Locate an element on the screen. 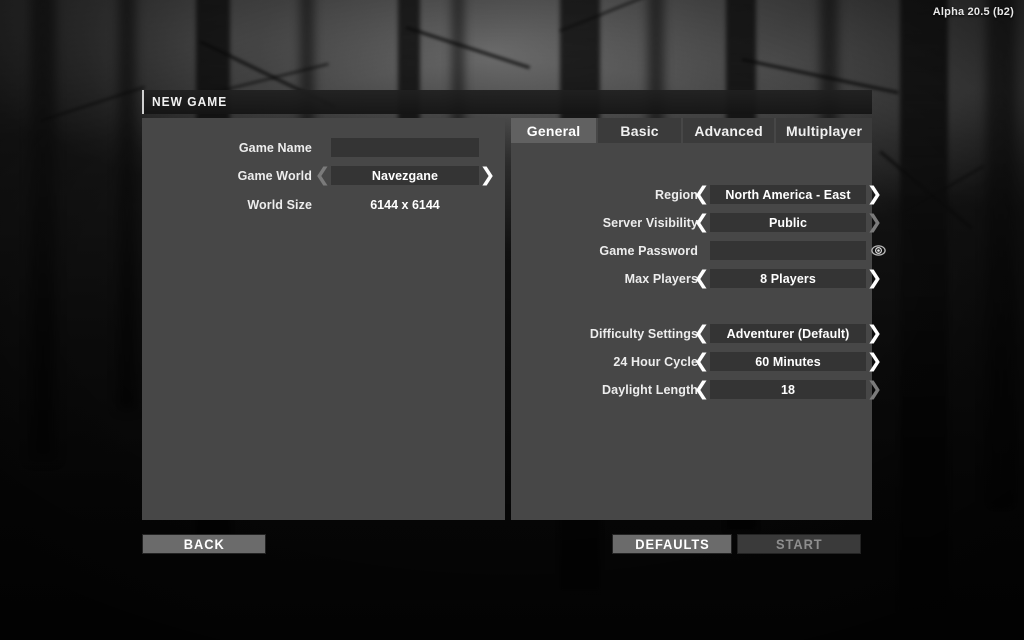 The image size is (1024, 640). region-prev-arrow-icon: ❮ is located at coordinates (701, 194).